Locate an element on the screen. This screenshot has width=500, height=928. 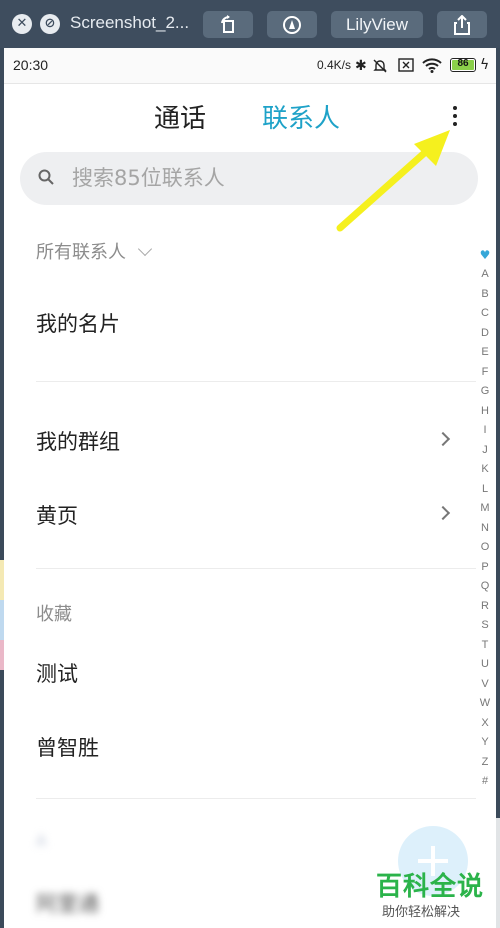
markup-icon is located at coordinates (292, 25).